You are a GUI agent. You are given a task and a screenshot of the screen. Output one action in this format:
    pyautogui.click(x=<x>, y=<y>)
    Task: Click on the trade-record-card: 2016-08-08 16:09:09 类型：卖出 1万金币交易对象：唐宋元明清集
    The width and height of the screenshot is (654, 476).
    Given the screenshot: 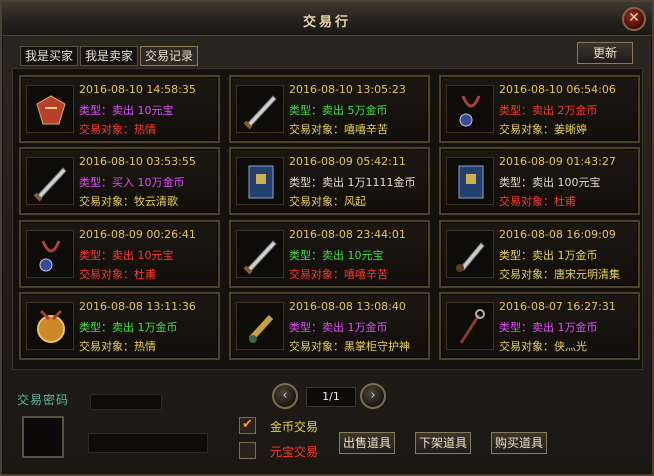 What is the action you would take?
    pyautogui.click(x=539, y=254)
    